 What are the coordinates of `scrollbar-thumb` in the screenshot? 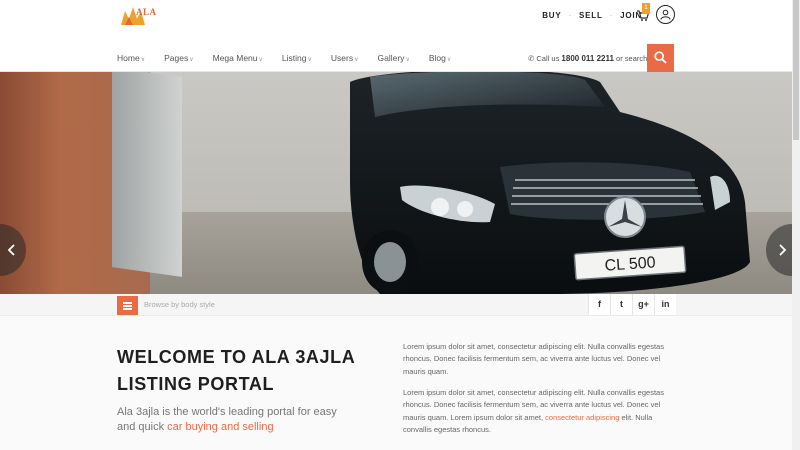 It's located at (796, 70).